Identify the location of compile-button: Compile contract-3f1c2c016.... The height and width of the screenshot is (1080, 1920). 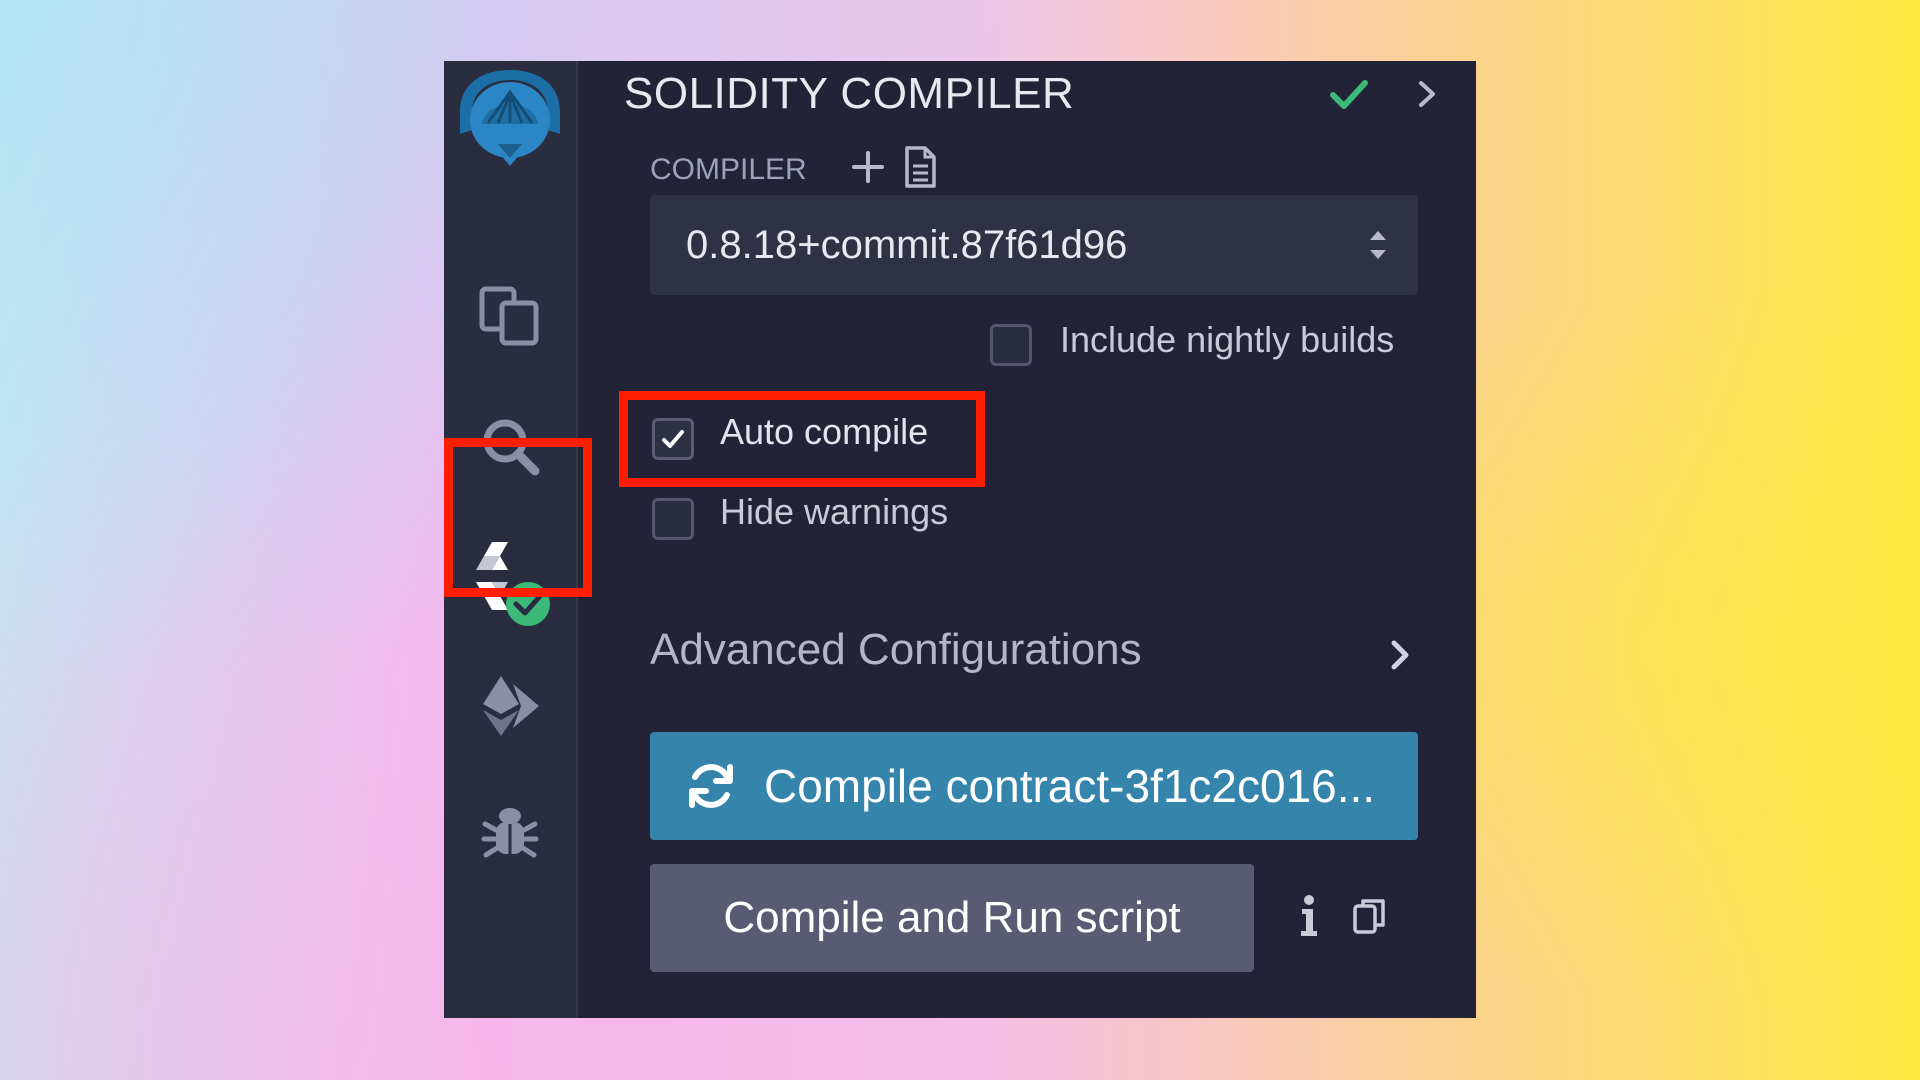
(1034, 786).